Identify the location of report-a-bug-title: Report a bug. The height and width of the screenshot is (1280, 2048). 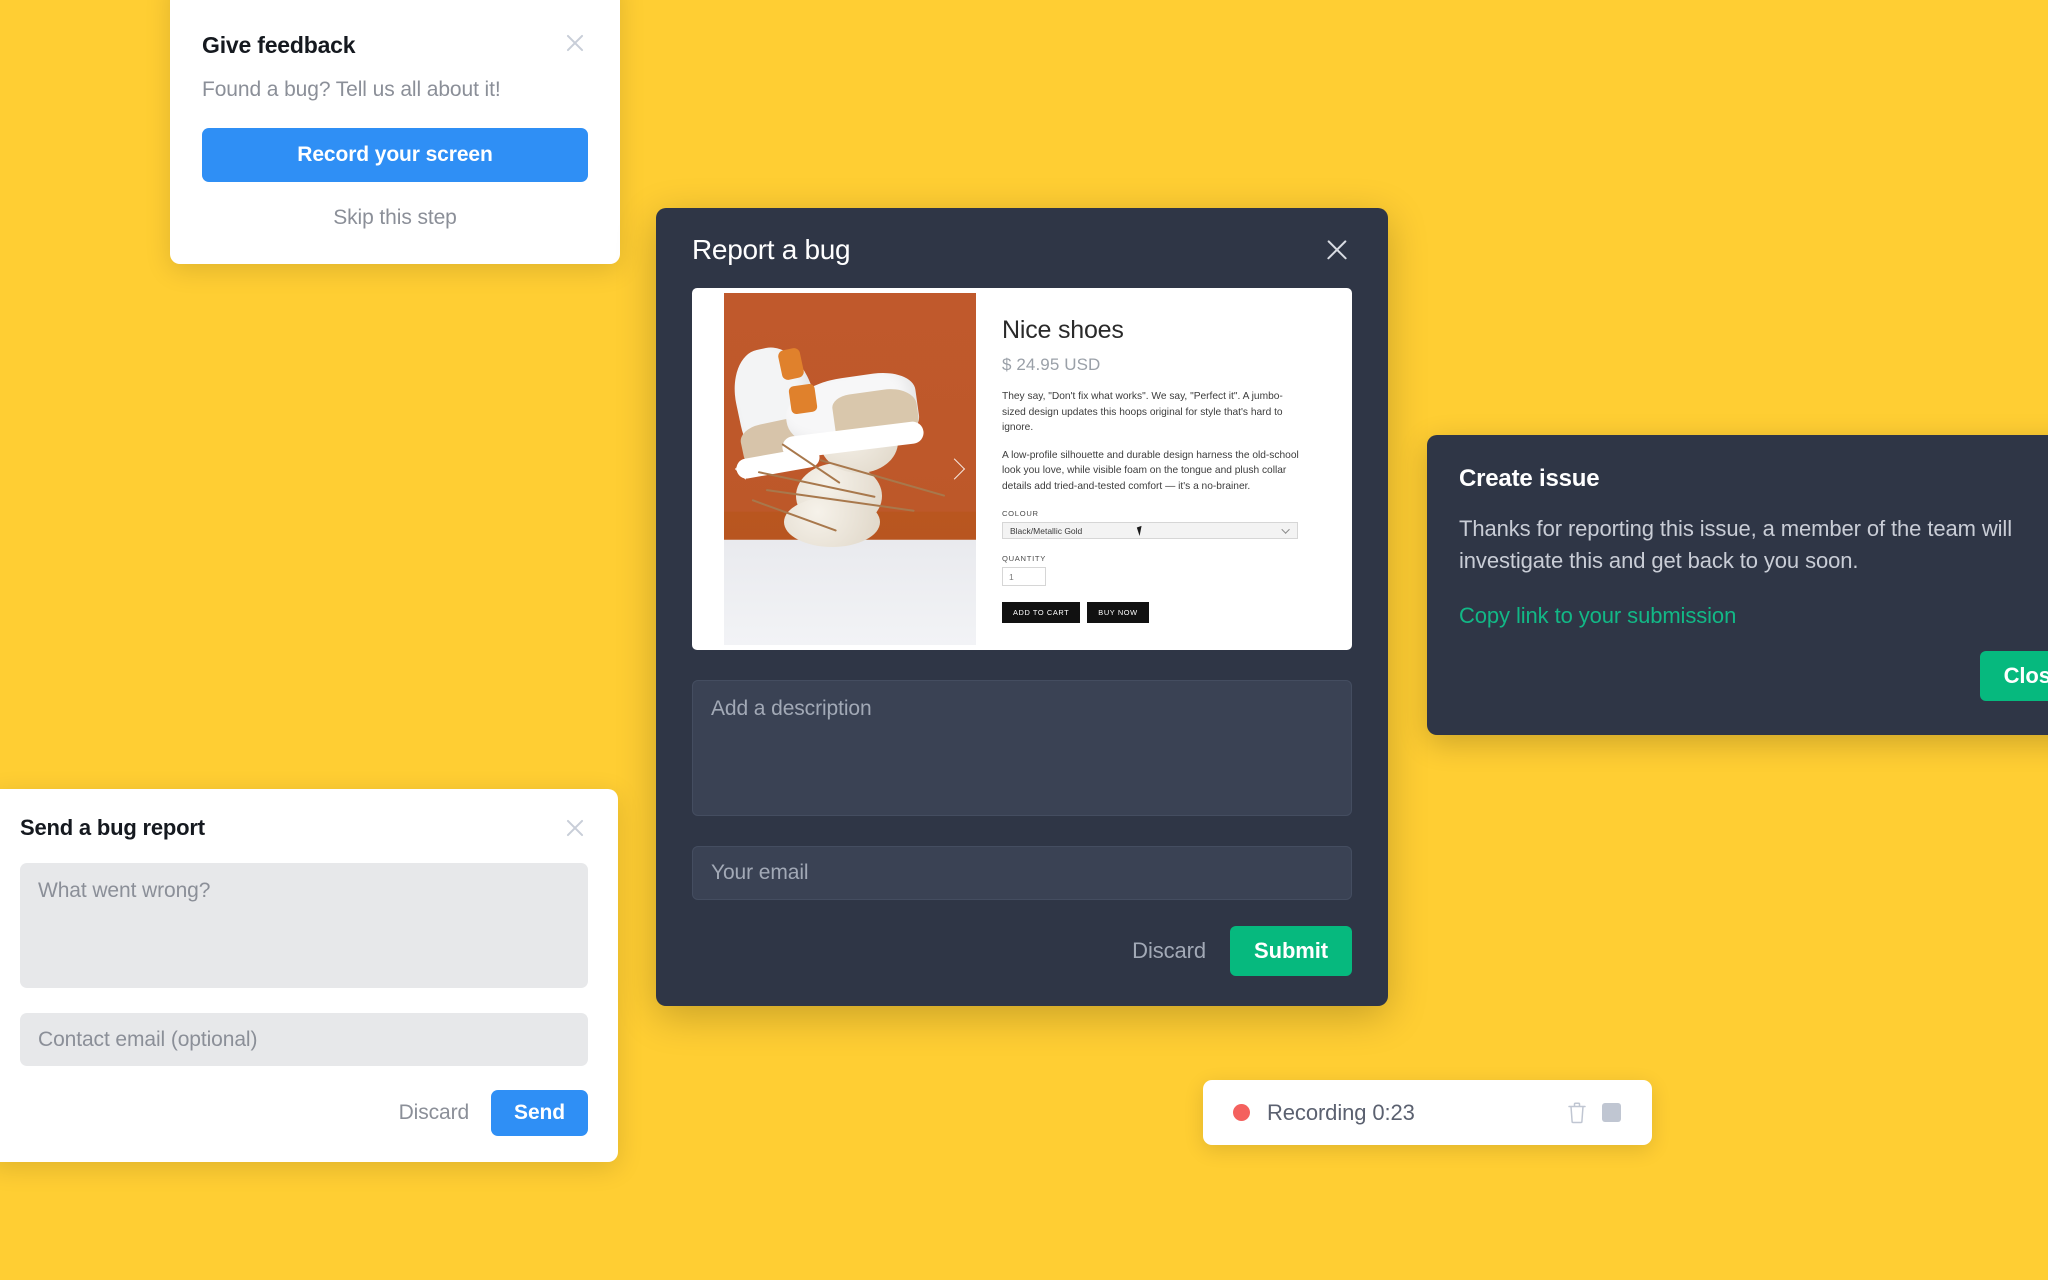
(771, 249).